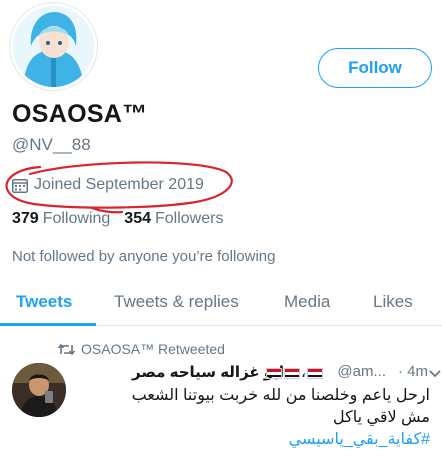 Image resolution: width=442 pixels, height=456 pixels. What do you see at coordinates (153, 349) in the screenshot?
I see `retweet-label: OSAOSA™ Retweeted` at bounding box center [153, 349].